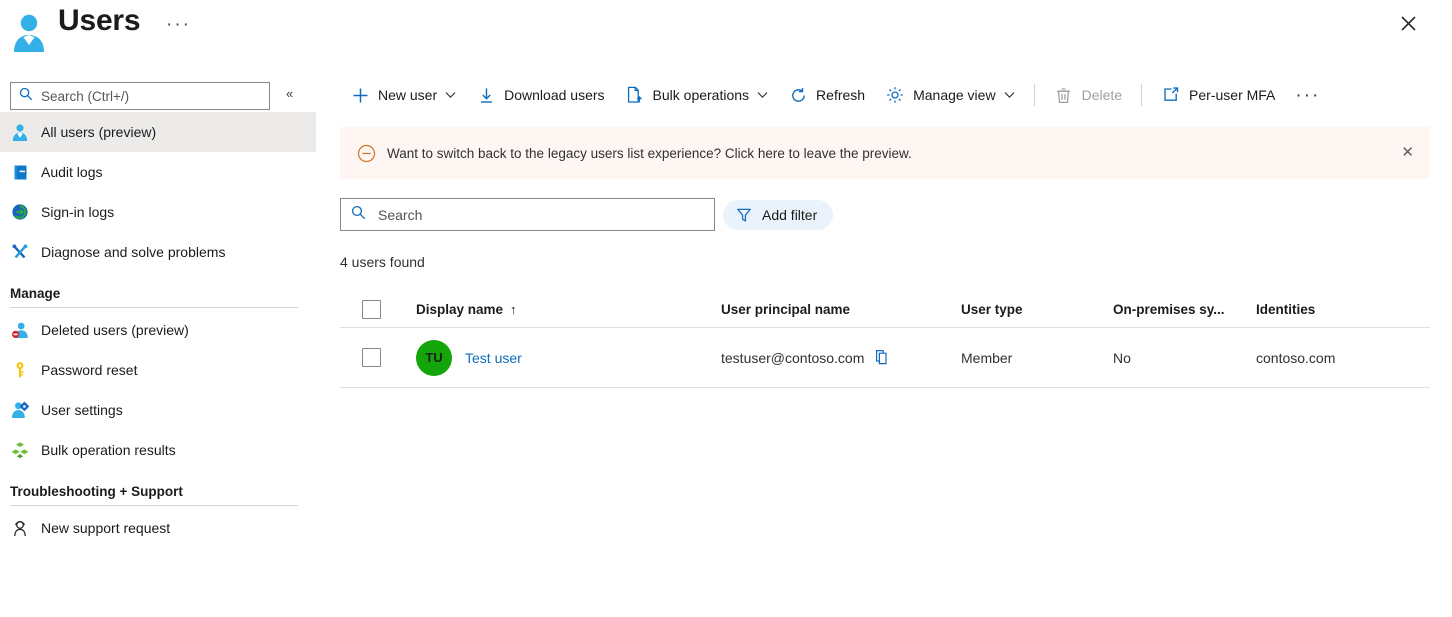  What do you see at coordinates (1296, 357) in the screenshot?
I see `cell-identities: contoso.com` at bounding box center [1296, 357].